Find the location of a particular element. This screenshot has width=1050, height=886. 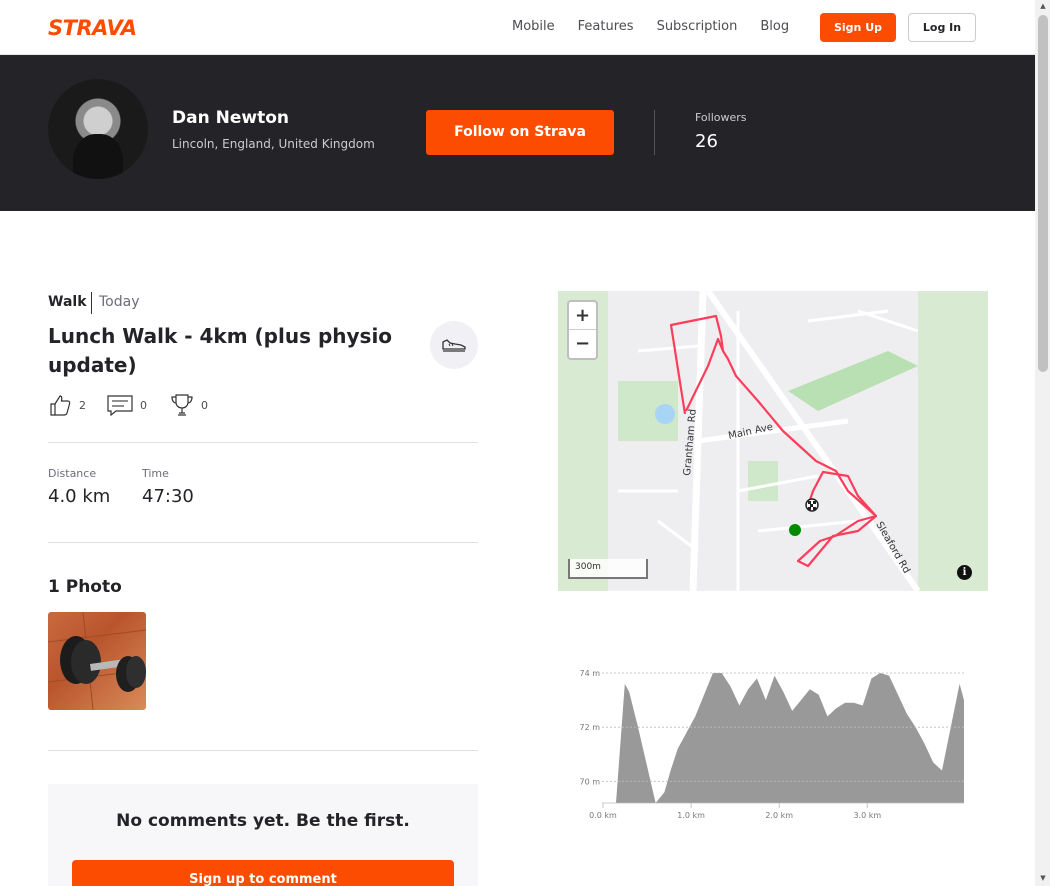

elevation-chart: 70 m 72 m 74 m 0.0 km 1.0 km 2.0 km 3.0 km is located at coordinates (771, 744).